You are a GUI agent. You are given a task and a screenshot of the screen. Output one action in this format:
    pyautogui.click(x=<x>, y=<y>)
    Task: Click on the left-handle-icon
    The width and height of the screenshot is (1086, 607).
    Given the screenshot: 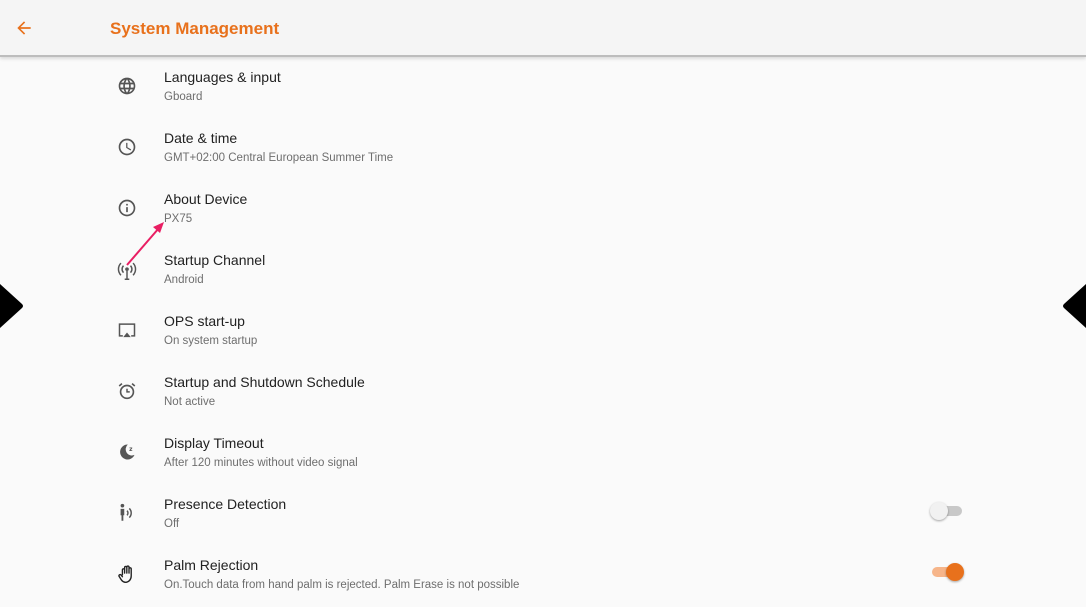 What is the action you would take?
    pyautogui.click(x=11, y=306)
    